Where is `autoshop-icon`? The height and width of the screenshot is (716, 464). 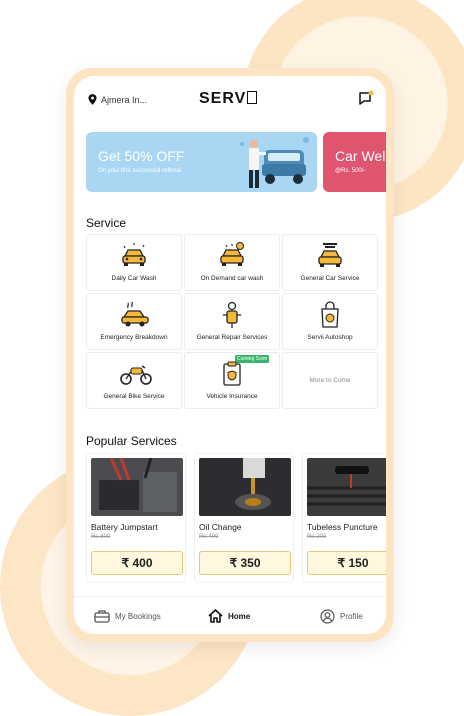
autoshop-icon is located at coordinates (330, 314).